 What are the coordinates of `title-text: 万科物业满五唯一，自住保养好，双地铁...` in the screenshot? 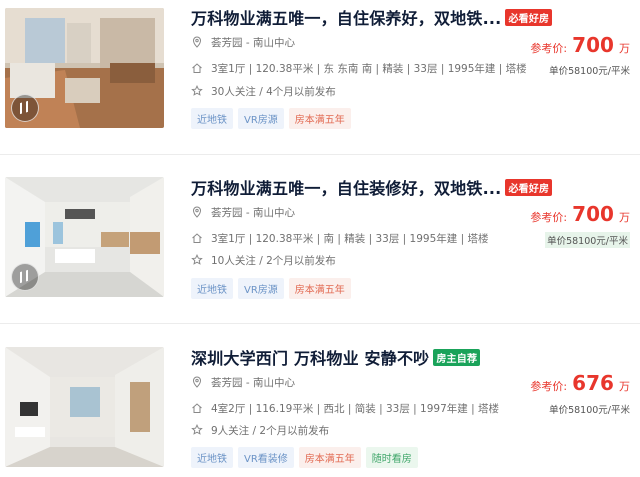 It's located at (346, 18).